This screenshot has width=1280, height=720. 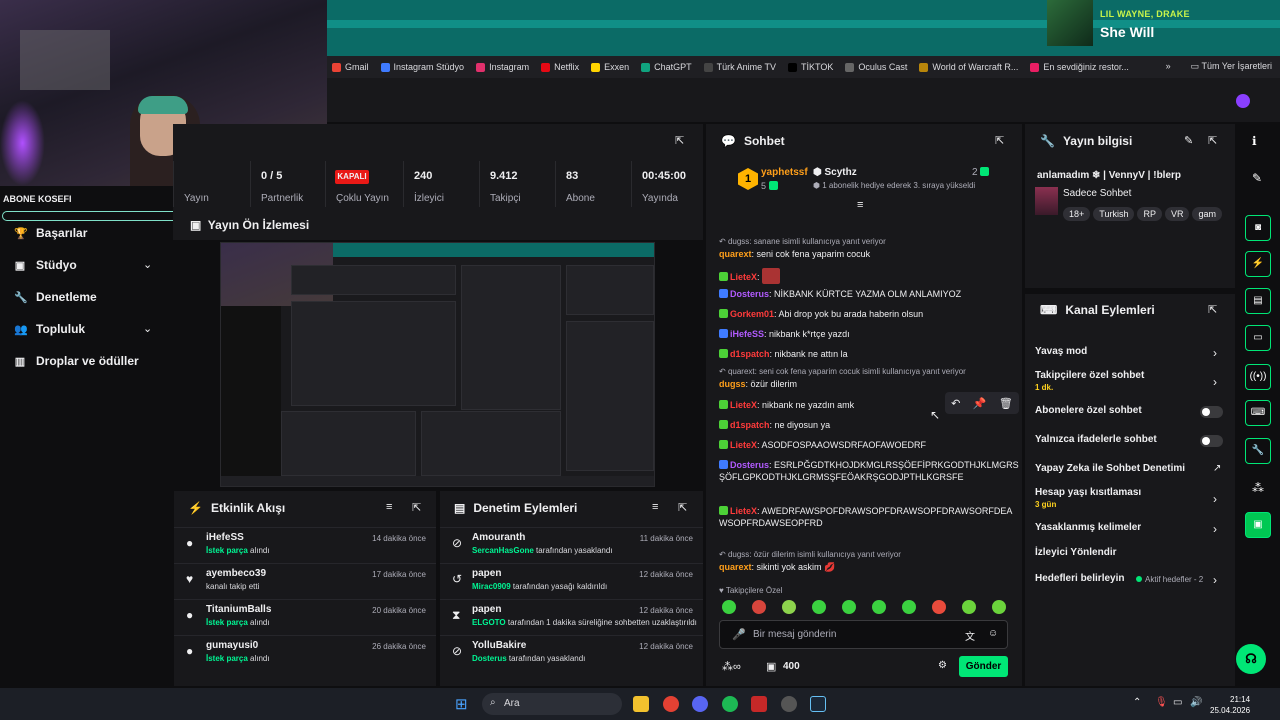 What do you see at coordinates (784, 172) in the screenshot?
I see `pinned-user: yaphetssf` at bounding box center [784, 172].